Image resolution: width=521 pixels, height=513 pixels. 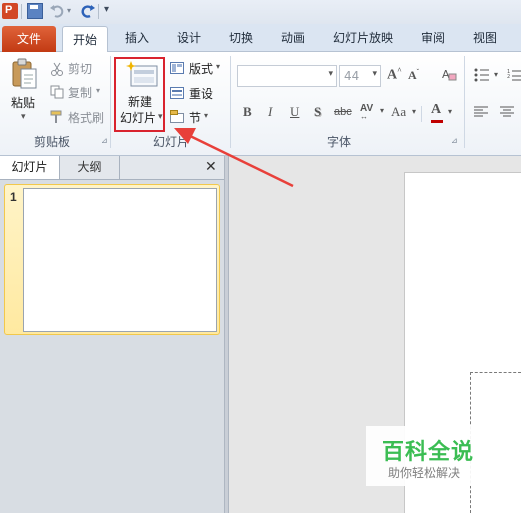 I want to click on font-name-dropdown-icon: ▾, so click(x=330, y=74).